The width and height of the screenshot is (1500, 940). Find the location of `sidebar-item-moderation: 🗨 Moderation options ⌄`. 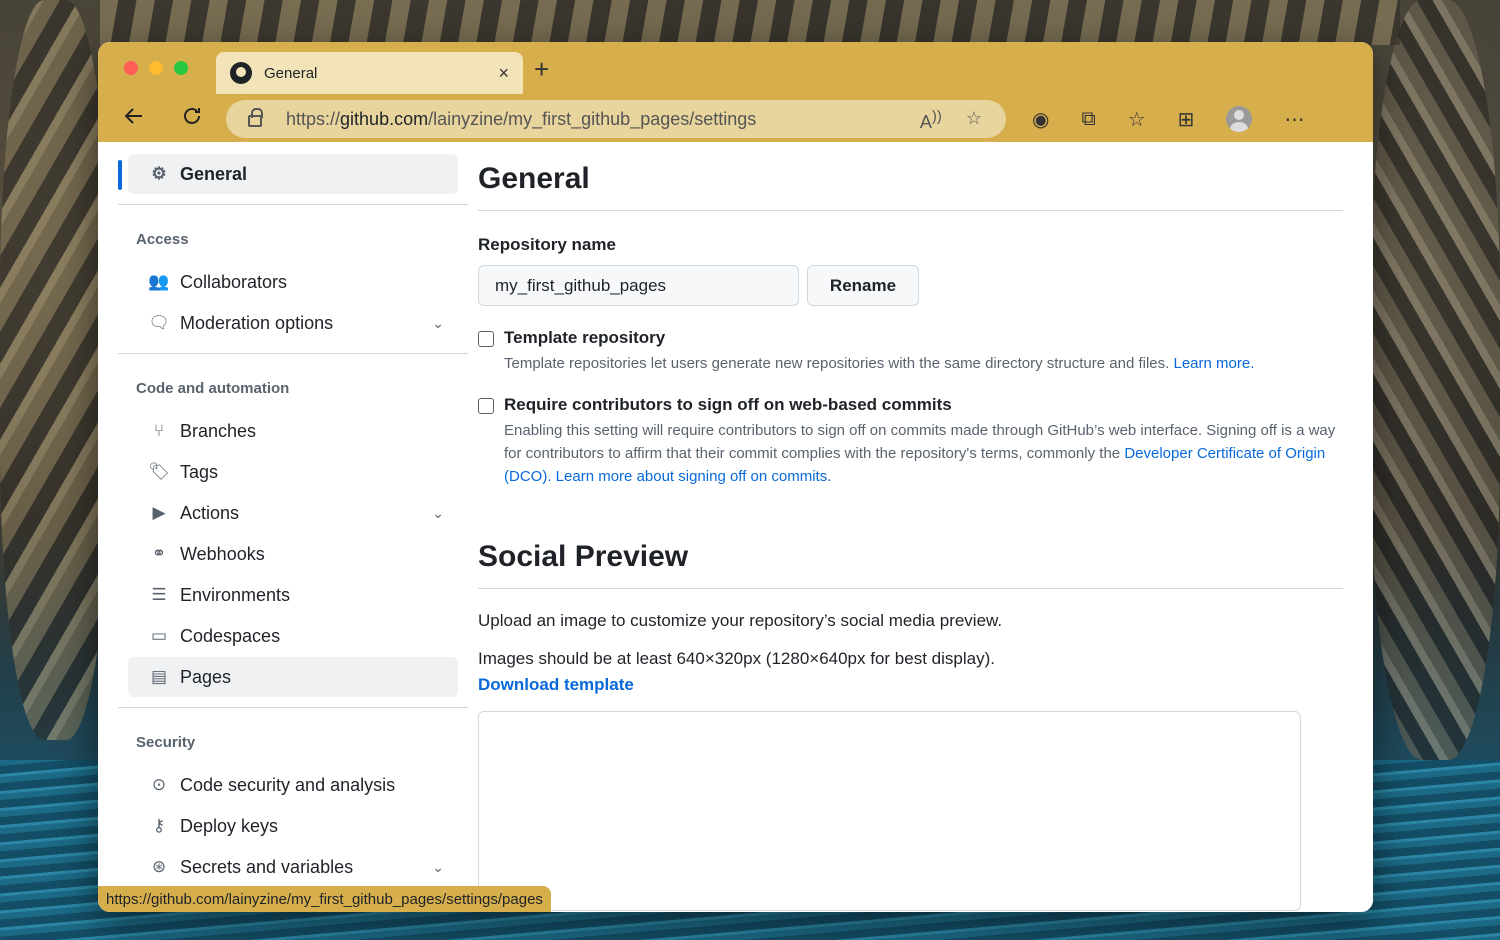

sidebar-item-moderation: 🗨 Moderation options ⌄ is located at coordinates (293, 323).